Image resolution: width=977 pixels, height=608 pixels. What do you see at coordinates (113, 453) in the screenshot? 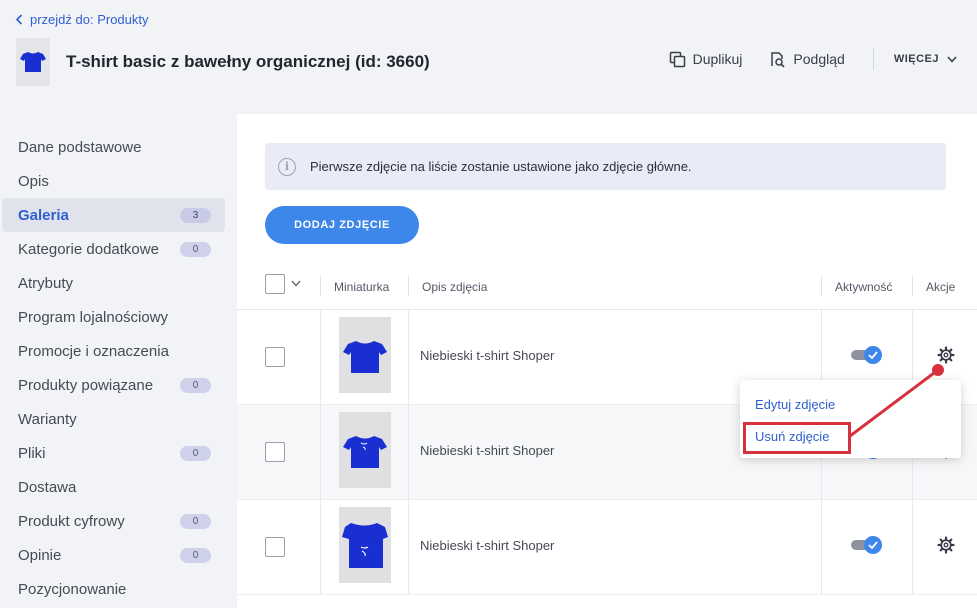
I see `sidebar-item-pliki: Pliki 0` at bounding box center [113, 453].